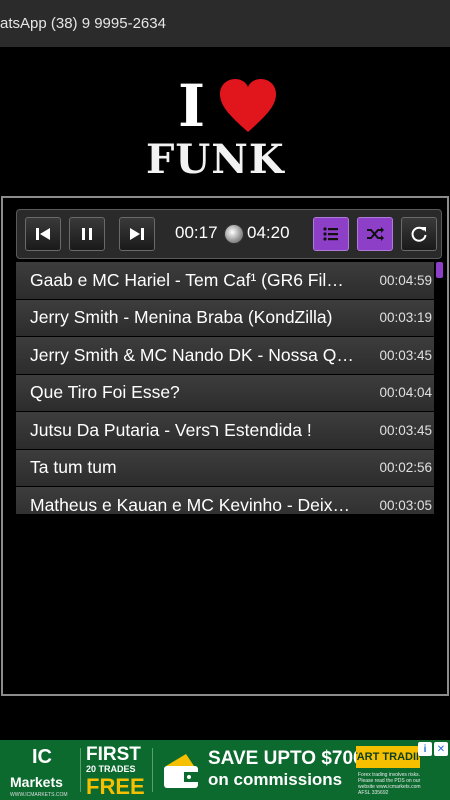 Image resolution: width=450 pixels, height=800 pixels. What do you see at coordinates (433, 749) in the screenshot?
I see `ad-choices: i ✕` at bounding box center [433, 749].